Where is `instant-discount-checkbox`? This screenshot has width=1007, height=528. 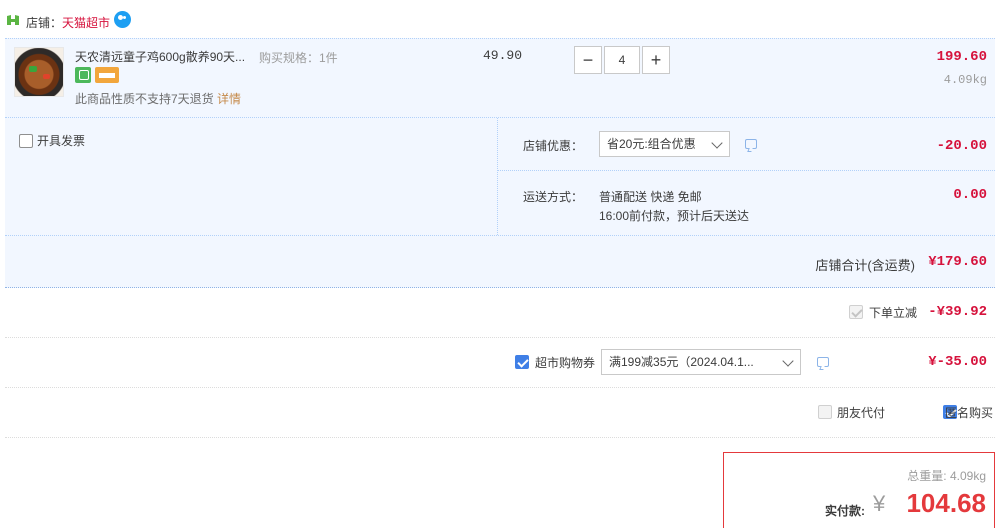 instant-discount-checkbox is located at coordinates (856, 312).